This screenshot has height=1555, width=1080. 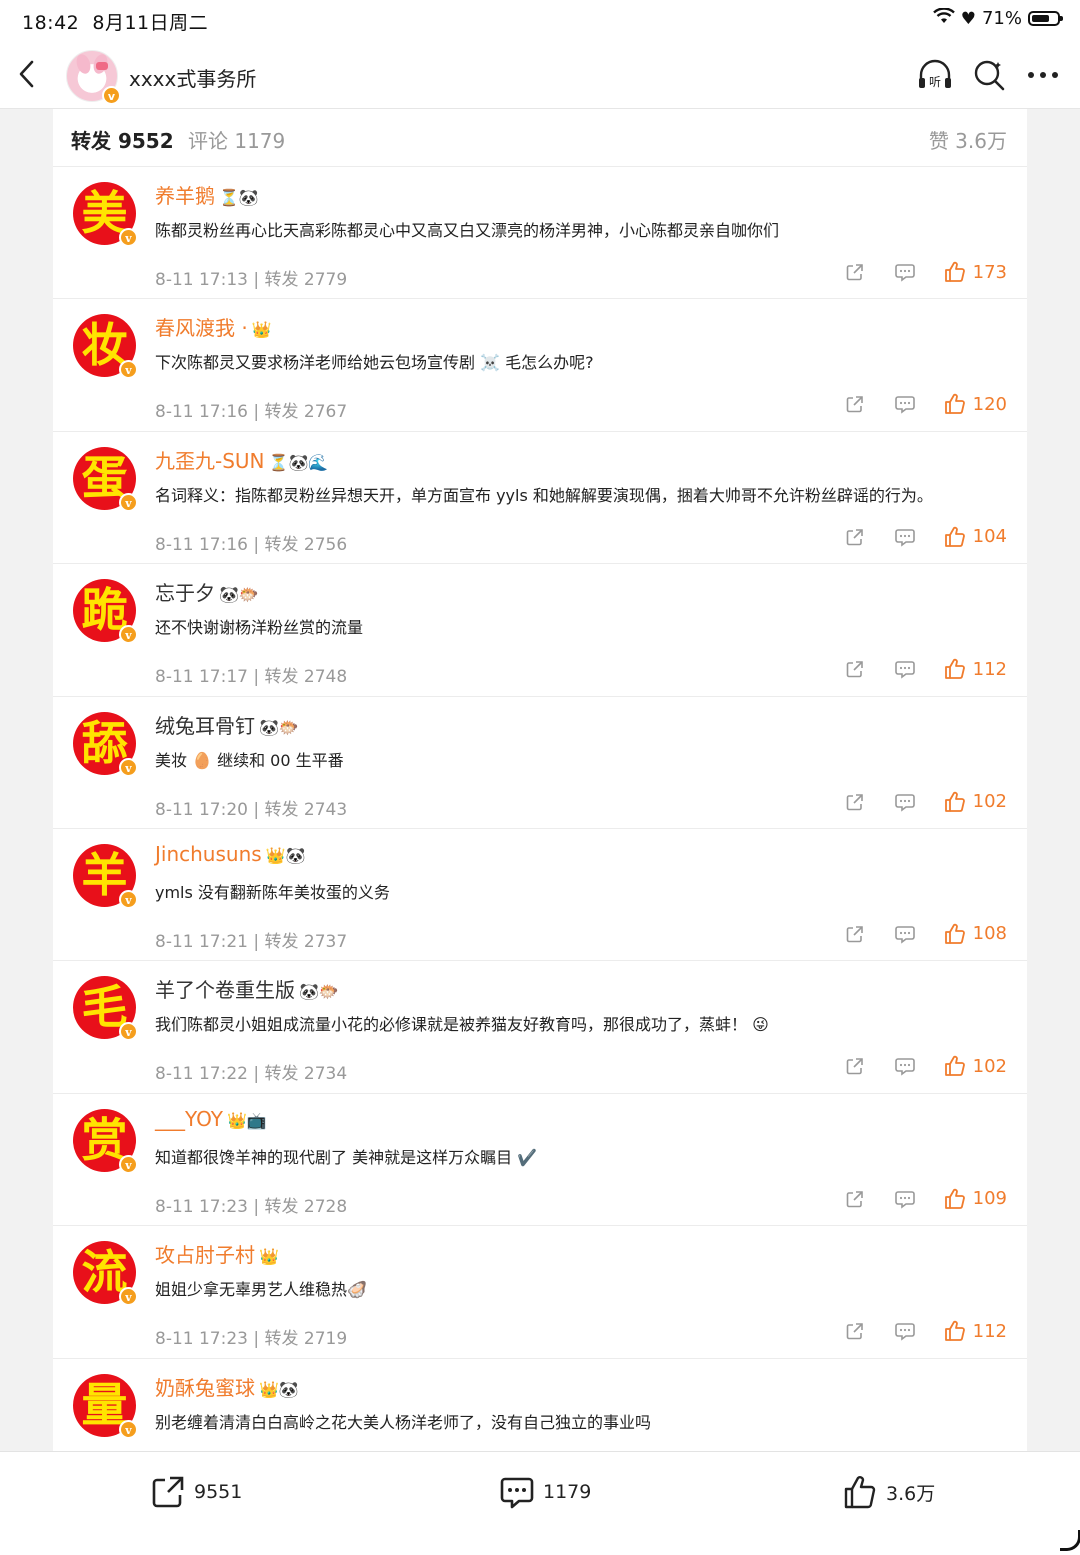 What do you see at coordinates (185, 196) in the screenshot?
I see `username-text: 养羊鹅` at bounding box center [185, 196].